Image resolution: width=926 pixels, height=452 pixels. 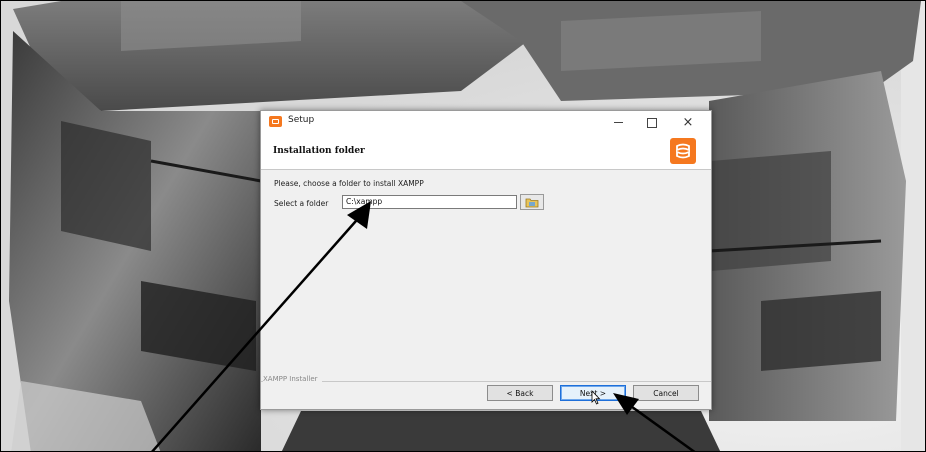 I want to click on mouse-pointer-icon, so click(x=596, y=397).